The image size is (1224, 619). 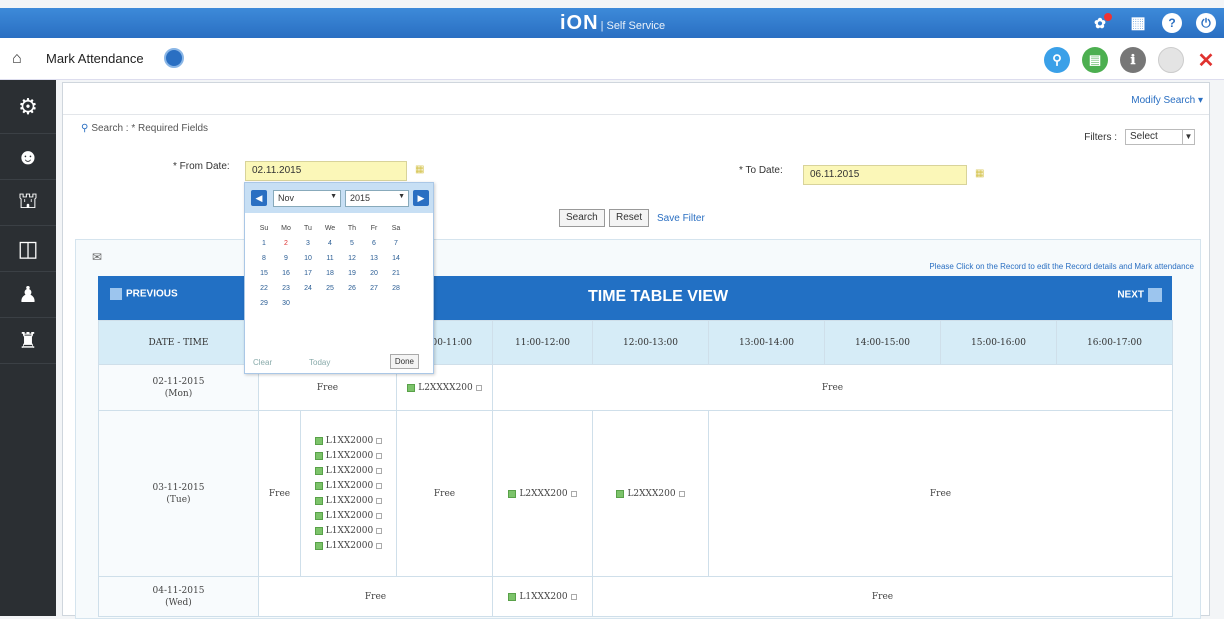 I want to click on calendar-day: 14, so click(x=396, y=258).